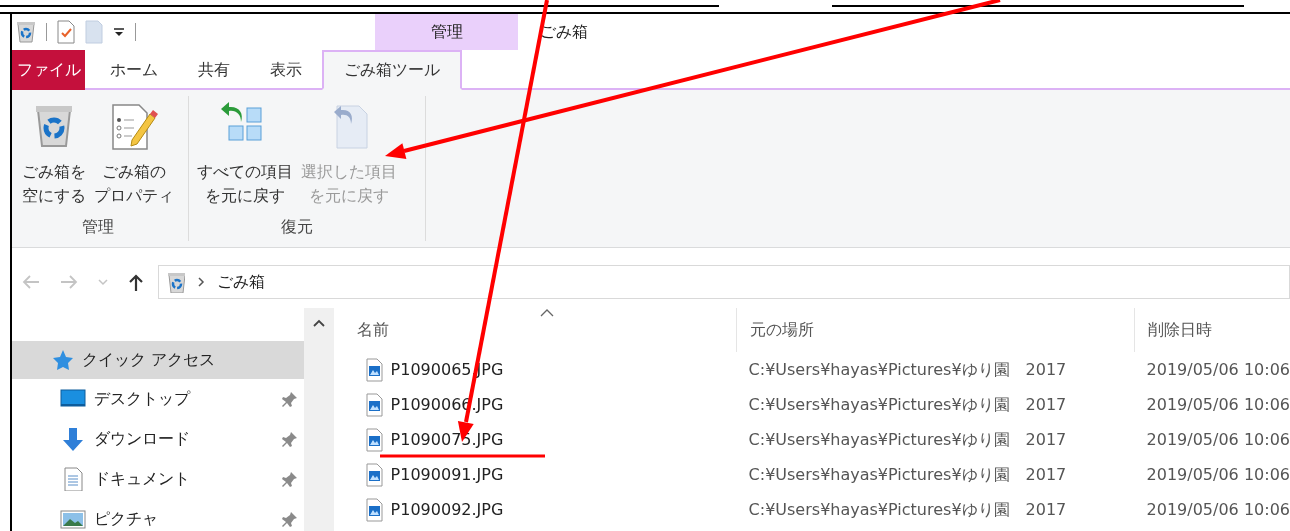 This screenshot has height=531, width=1290. I want to click on nav-item: クイック アクセス, so click(158, 360).